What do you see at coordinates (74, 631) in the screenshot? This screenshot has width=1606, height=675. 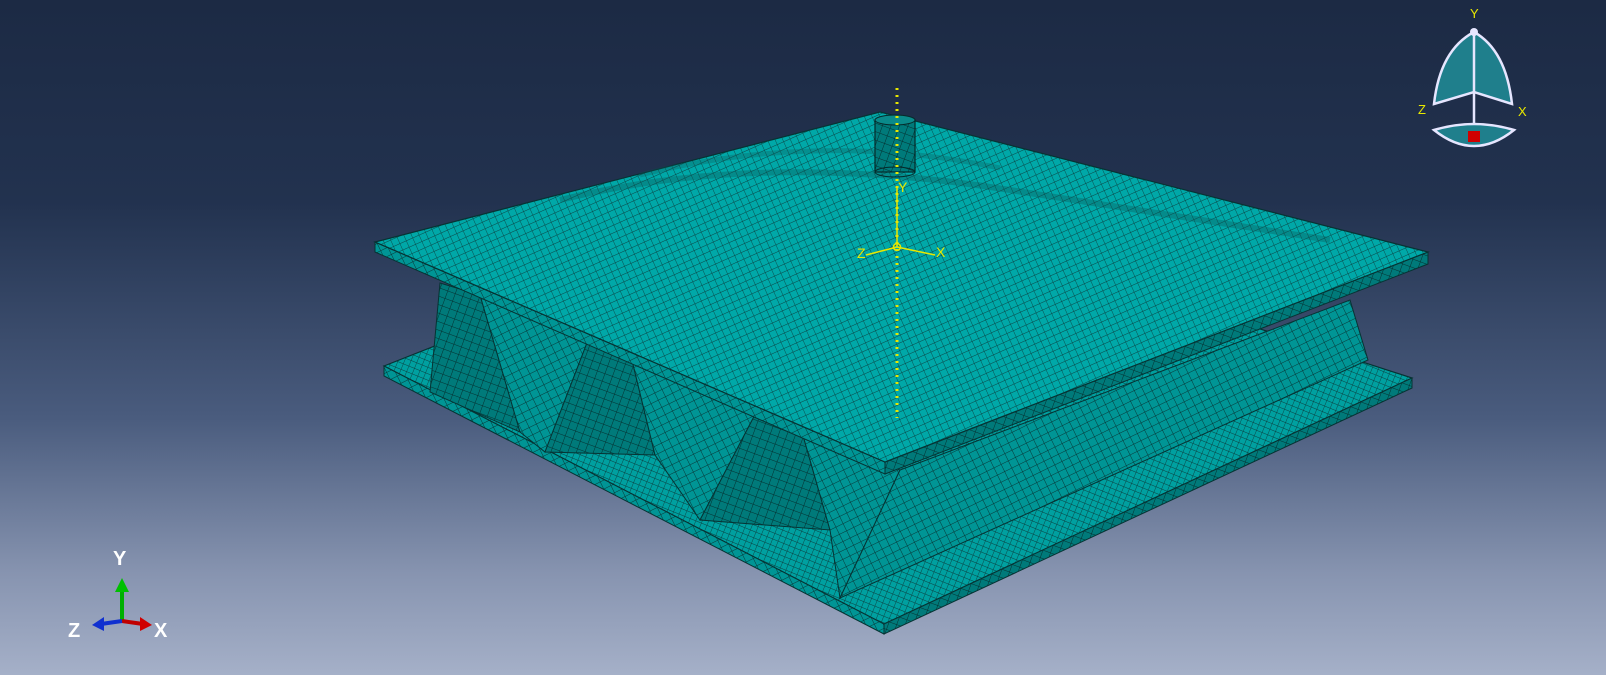 I see `triad-z-label: Z` at bounding box center [74, 631].